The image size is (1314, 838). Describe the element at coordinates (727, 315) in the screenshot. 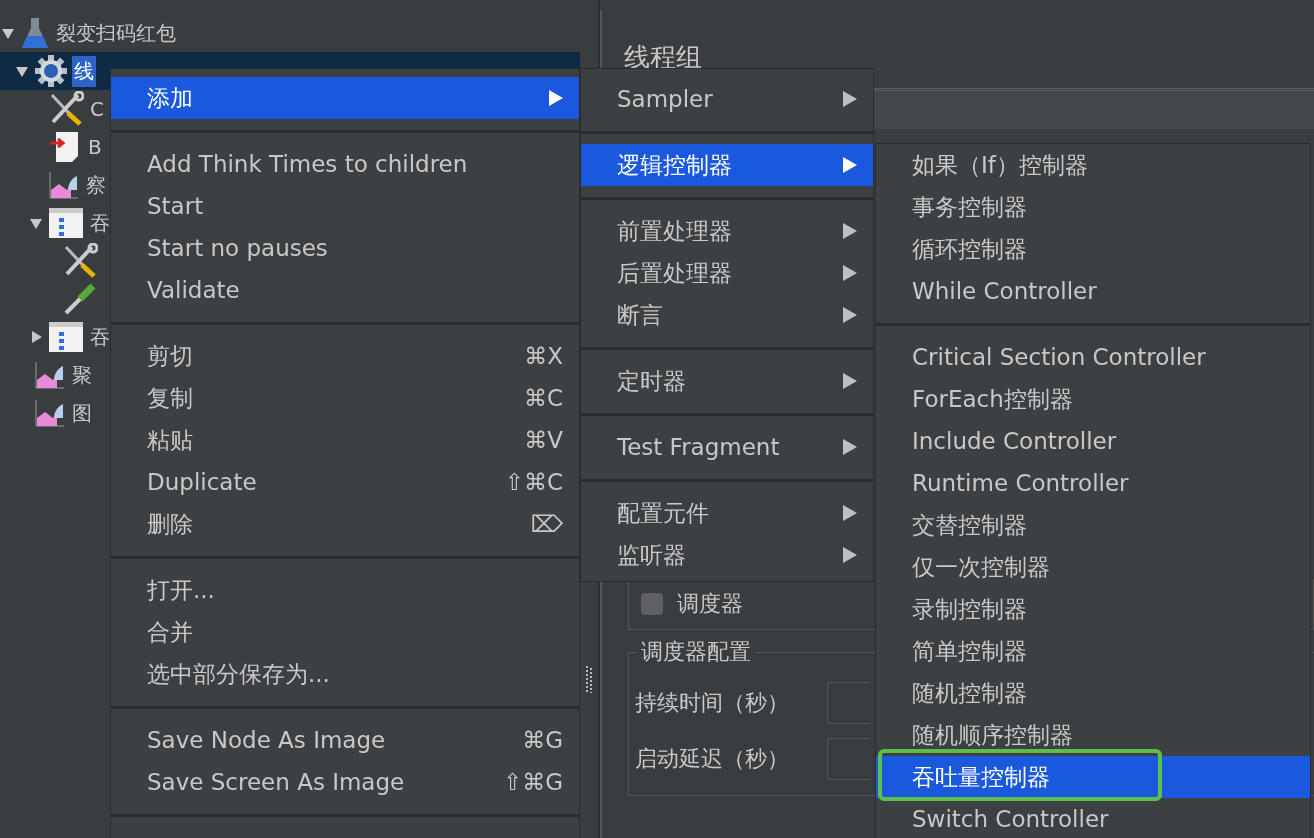

I see `menu-item: 断言` at that location.